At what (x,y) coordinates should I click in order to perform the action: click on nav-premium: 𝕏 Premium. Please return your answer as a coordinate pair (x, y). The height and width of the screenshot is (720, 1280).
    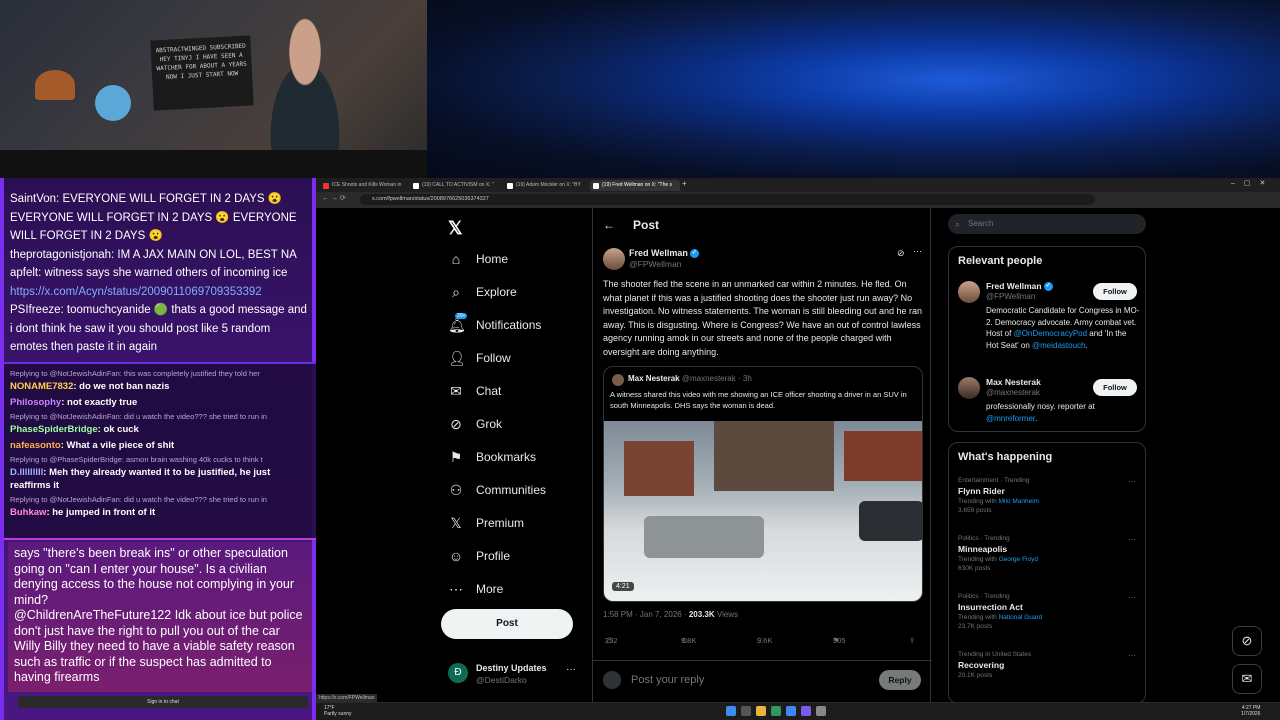
    Looking at the image, I should click on (523, 523).